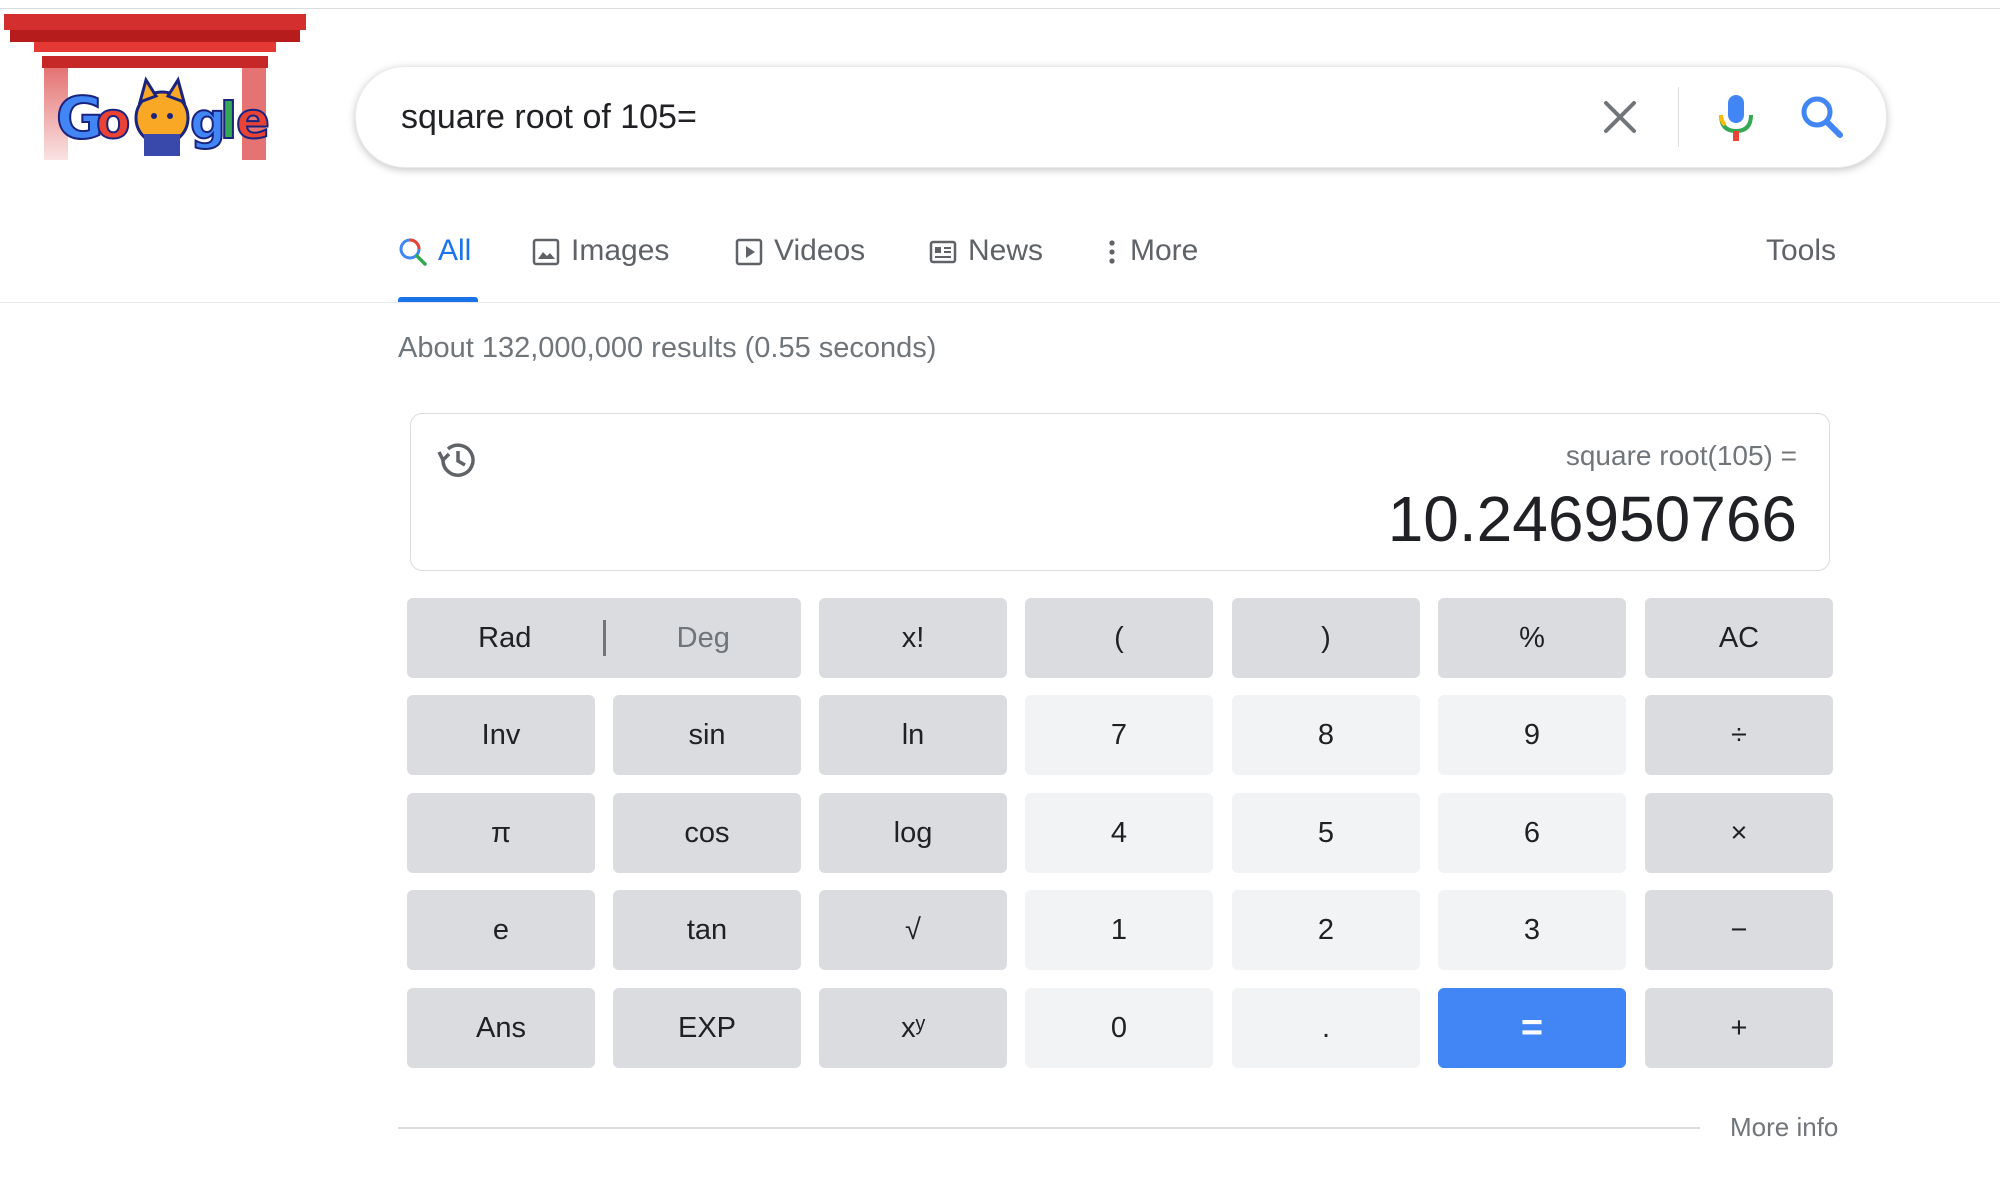 The image size is (2000, 1195). Describe the element at coordinates (913, 735) in the screenshot. I see `calc-key-natural-log: ln` at that location.